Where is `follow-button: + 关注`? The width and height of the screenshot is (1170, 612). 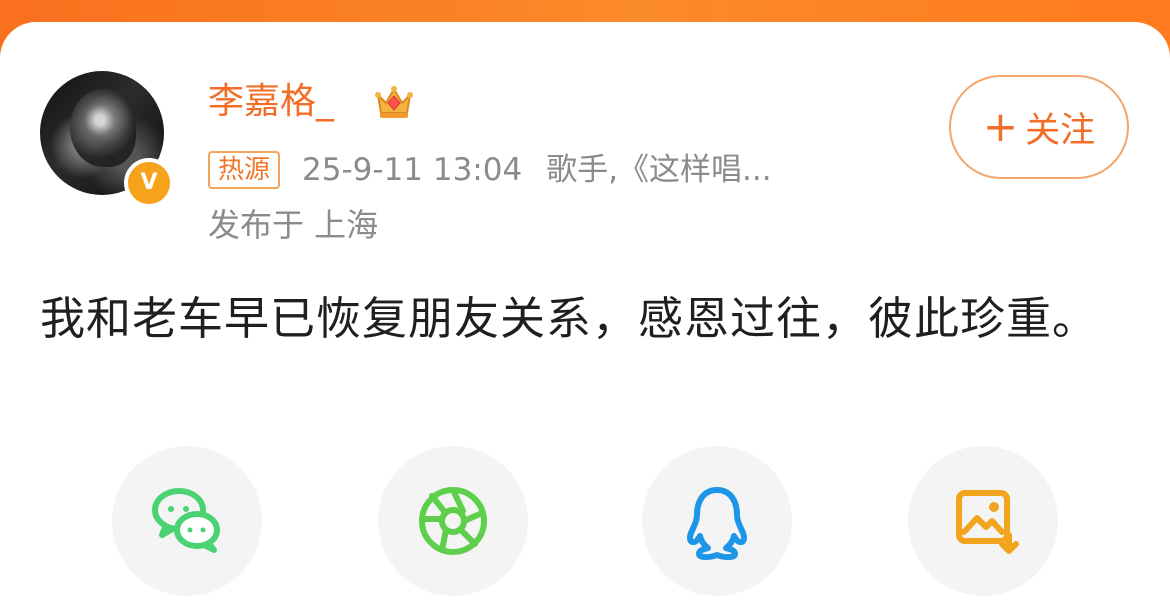 follow-button: + 关注 is located at coordinates (1039, 127).